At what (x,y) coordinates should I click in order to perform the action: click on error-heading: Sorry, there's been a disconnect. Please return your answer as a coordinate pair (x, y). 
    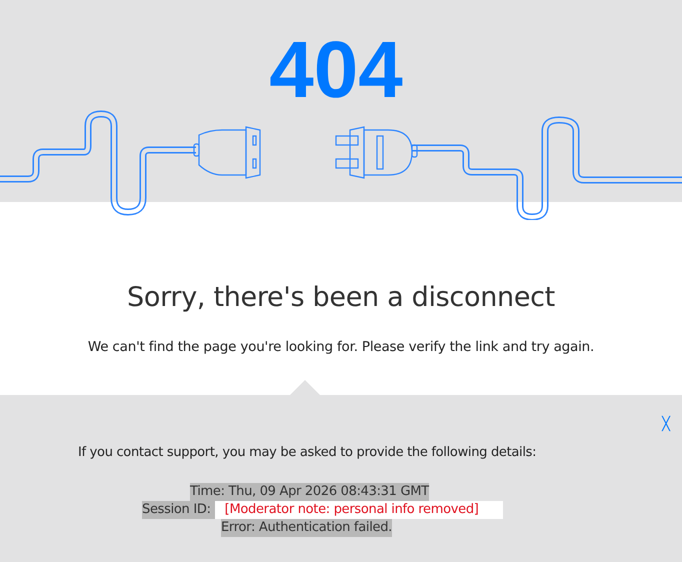
    Looking at the image, I should click on (341, 297).